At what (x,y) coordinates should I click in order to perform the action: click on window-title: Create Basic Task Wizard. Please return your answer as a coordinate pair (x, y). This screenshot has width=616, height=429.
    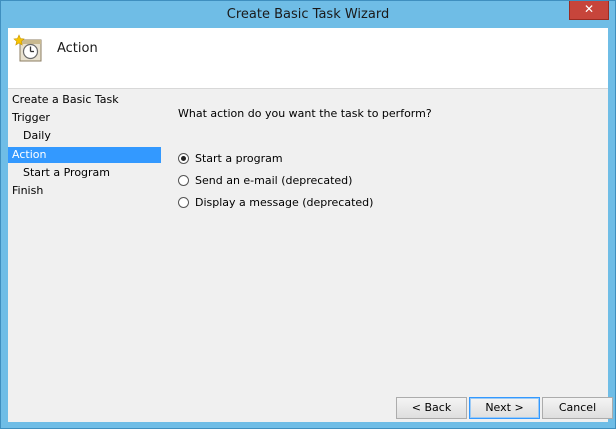
    Looking at the image, I should click on (308, 14).